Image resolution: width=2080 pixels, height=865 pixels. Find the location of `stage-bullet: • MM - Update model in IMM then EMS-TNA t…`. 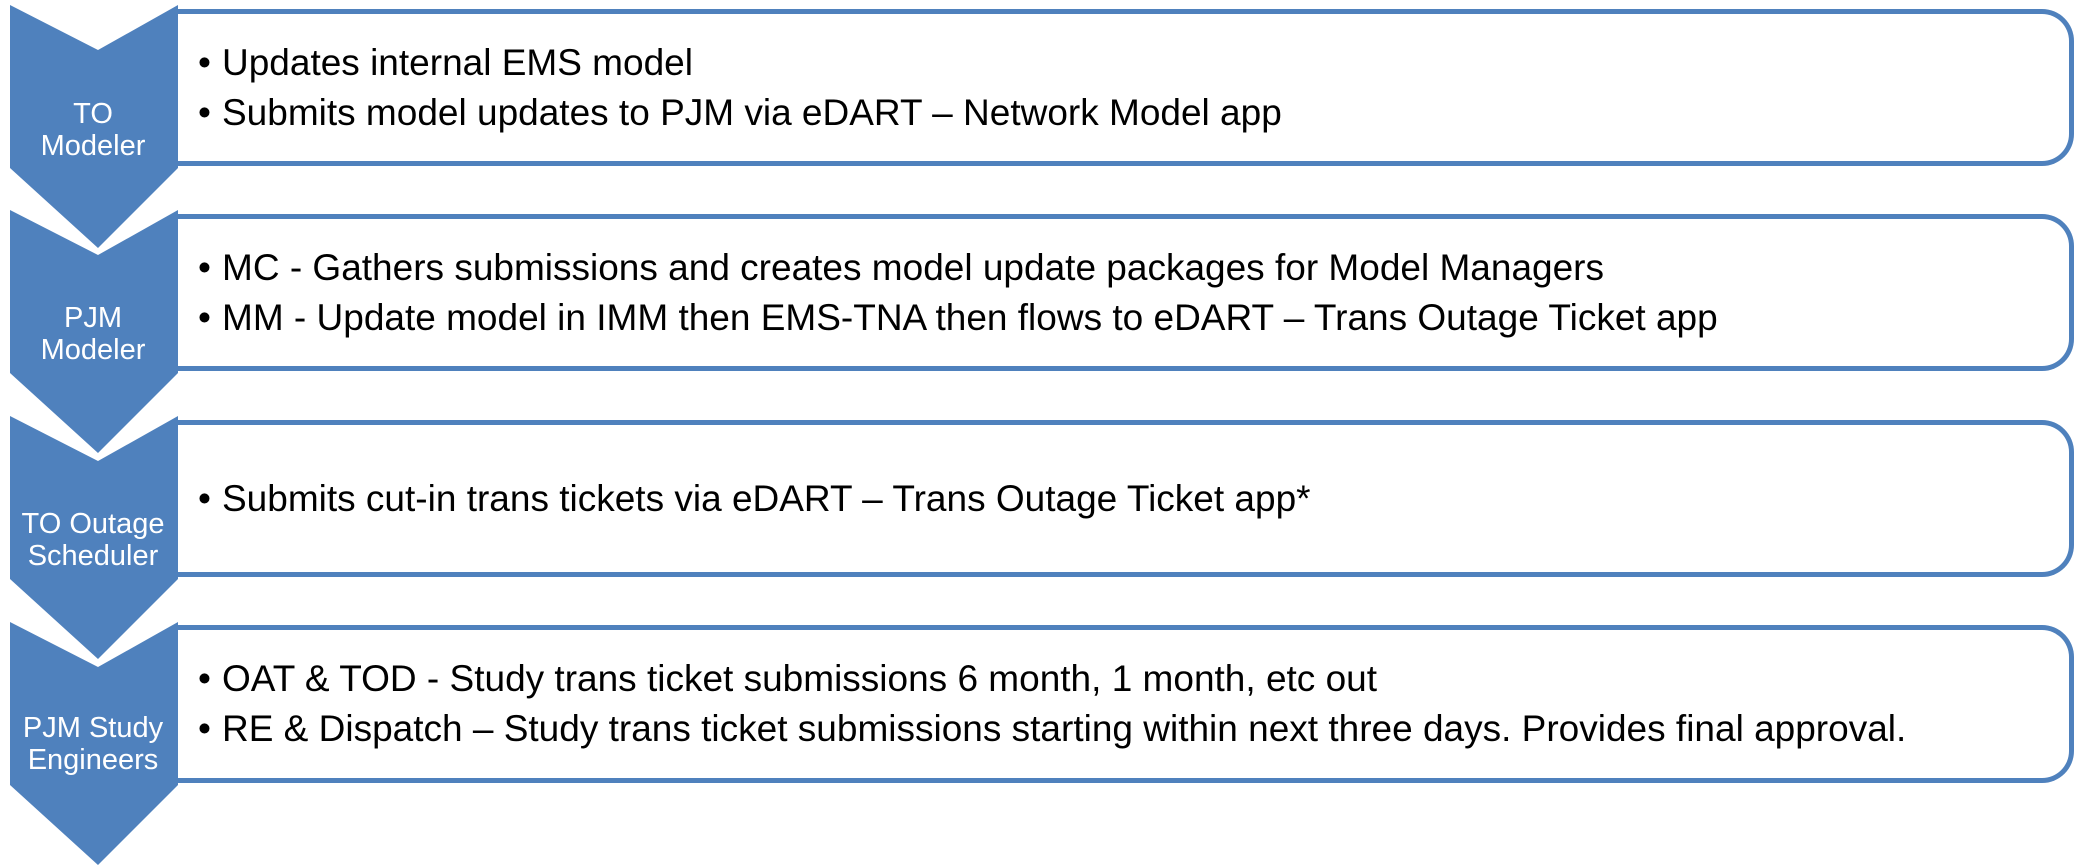

stage-bullet: • MM - Update model in IMM then EMS-TNA t… is located at coordinates (1133, 318).